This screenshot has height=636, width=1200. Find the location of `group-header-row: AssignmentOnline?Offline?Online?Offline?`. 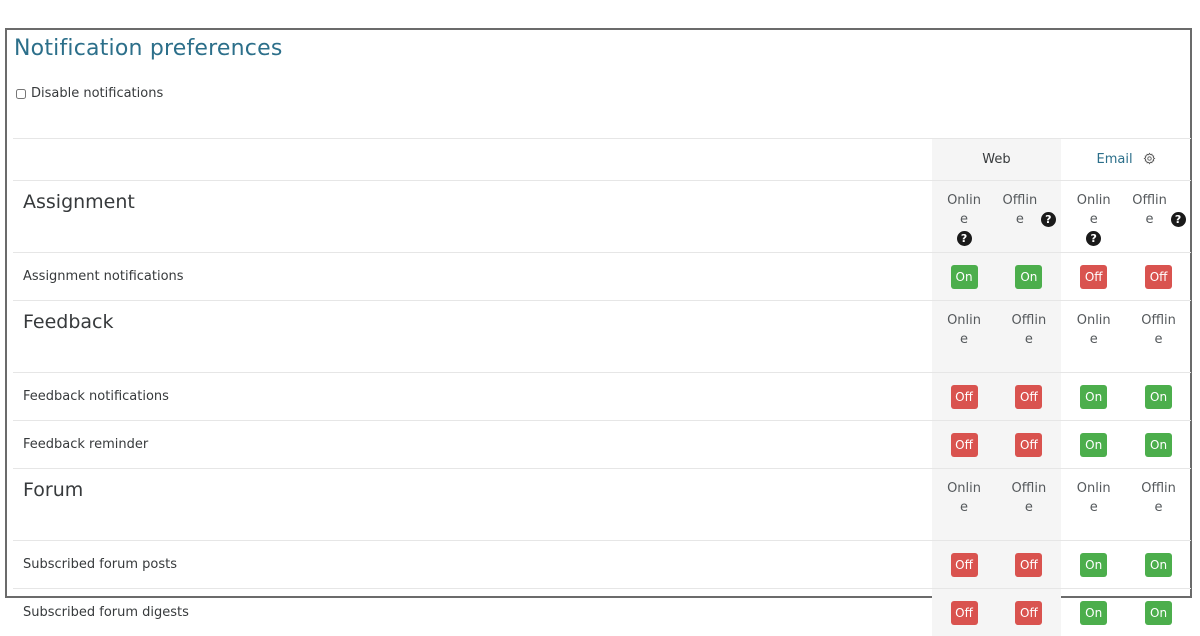

group-header-row: AssignmentOnline?Offline?Online?Offline? is located at coordinates (602, 217).